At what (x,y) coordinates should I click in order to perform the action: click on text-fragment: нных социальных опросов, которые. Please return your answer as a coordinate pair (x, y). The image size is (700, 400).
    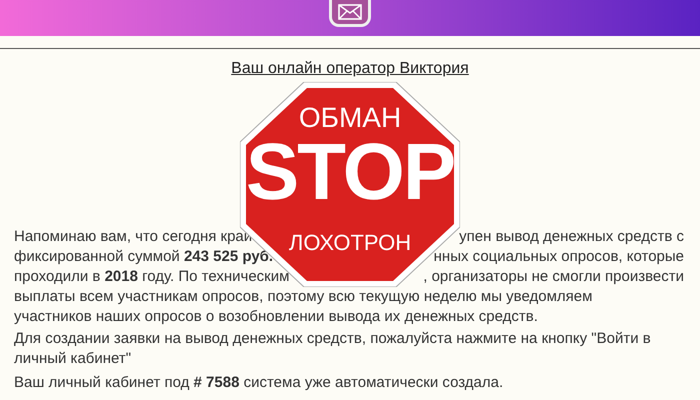
    Looking at the image, I should click on (558, 256).